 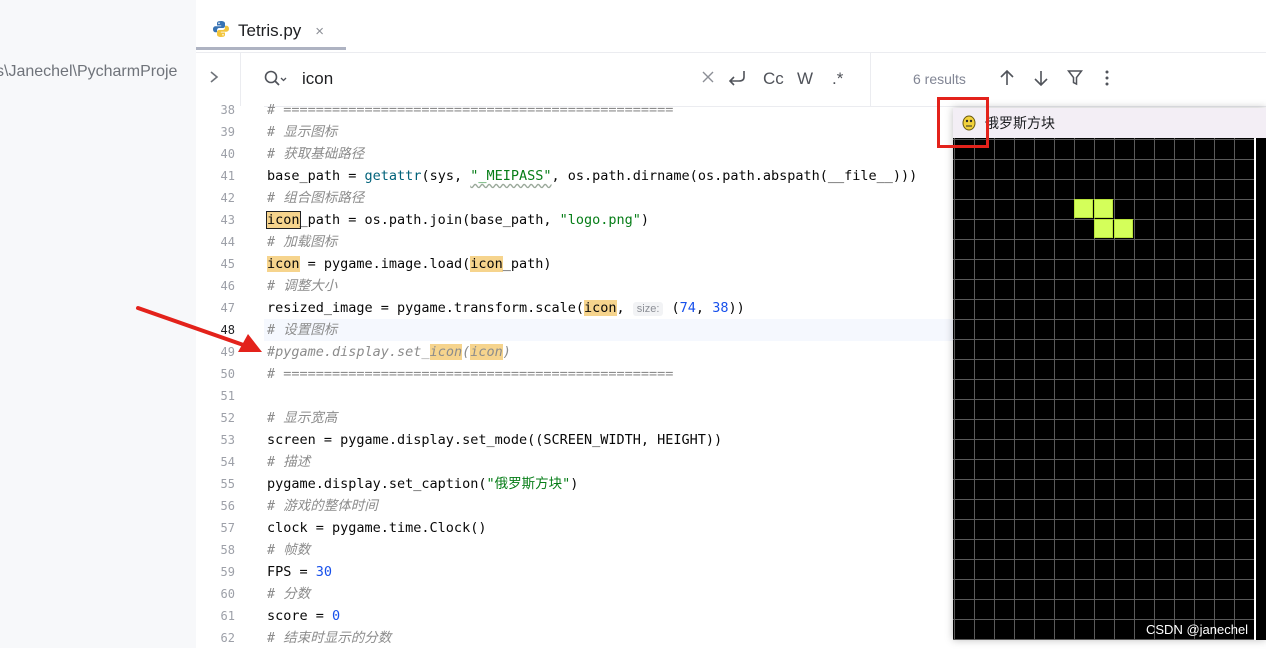 I want to click on code-line-59: FPS = 30, so click(x=299, y=572).